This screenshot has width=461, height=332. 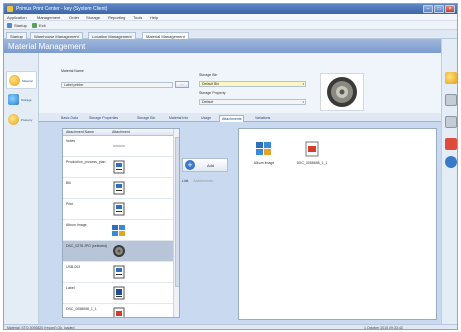 What do you see at coordinates (177, 212) in the screenshot?
I see `scrollbar-thumb` at bounding box center [177, 212].